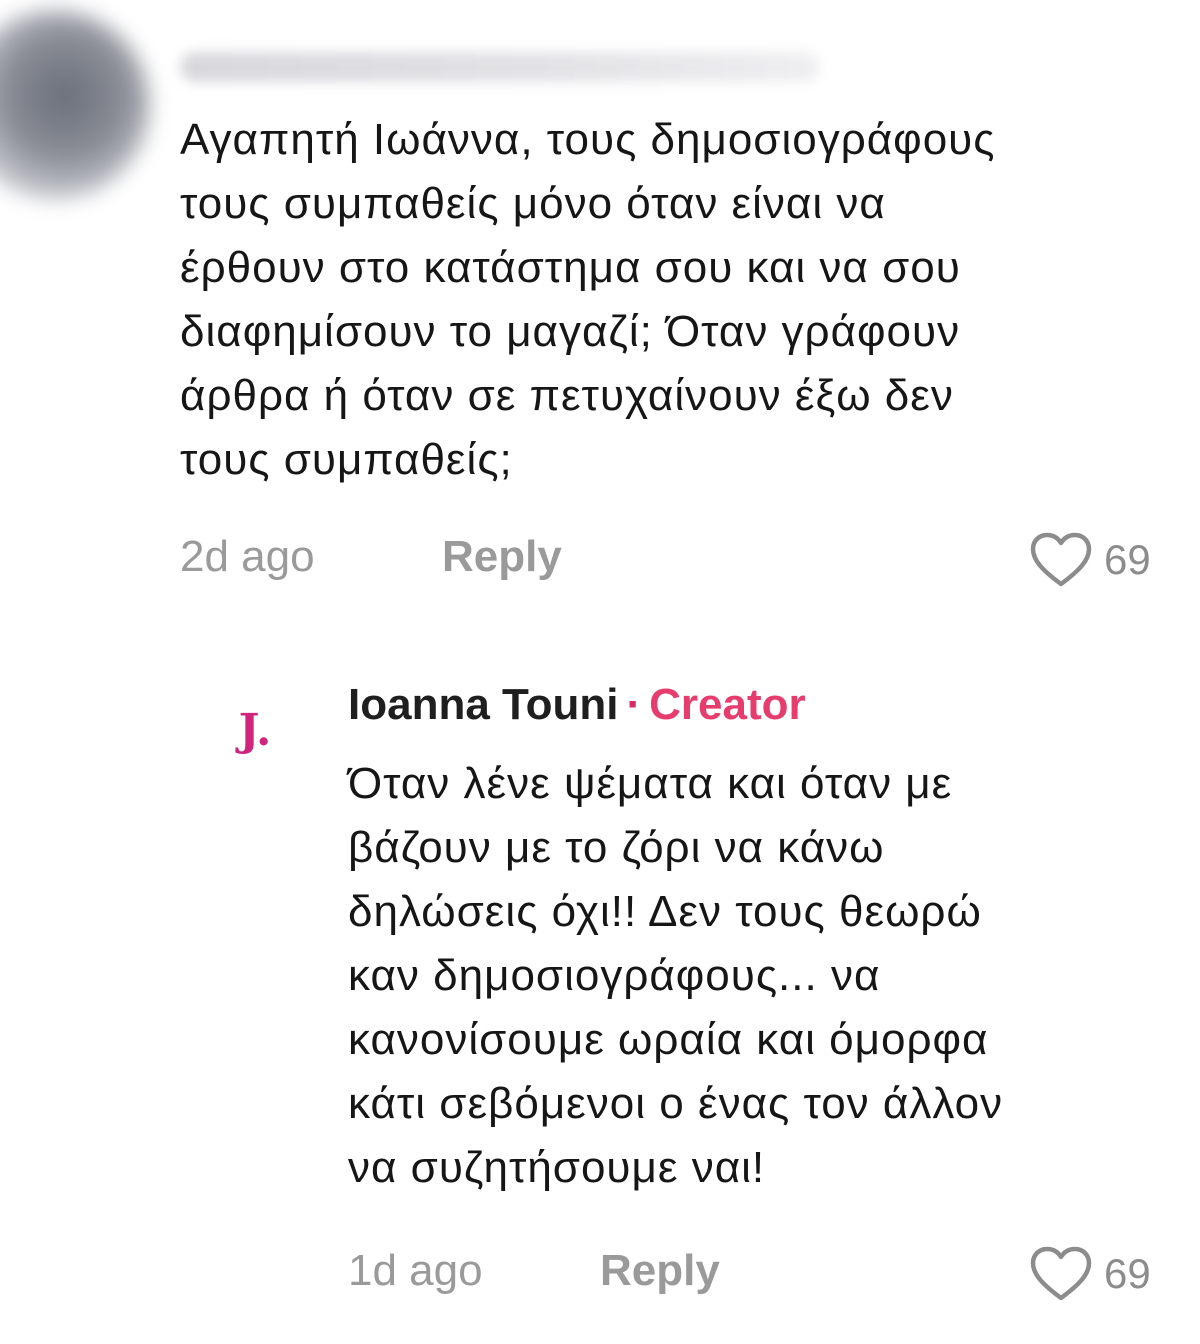 This screenshot has height=1344, width=1200. I want to click on creator-badge: Creator, so click(727, 704).